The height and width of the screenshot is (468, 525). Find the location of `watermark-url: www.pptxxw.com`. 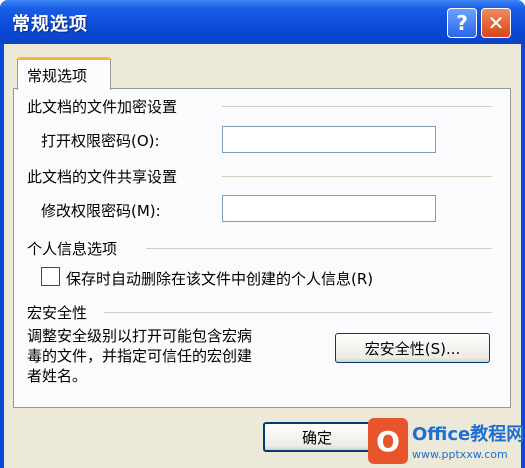

watermark-url: www.pptxxw.com is located at coordinates (460, 454).